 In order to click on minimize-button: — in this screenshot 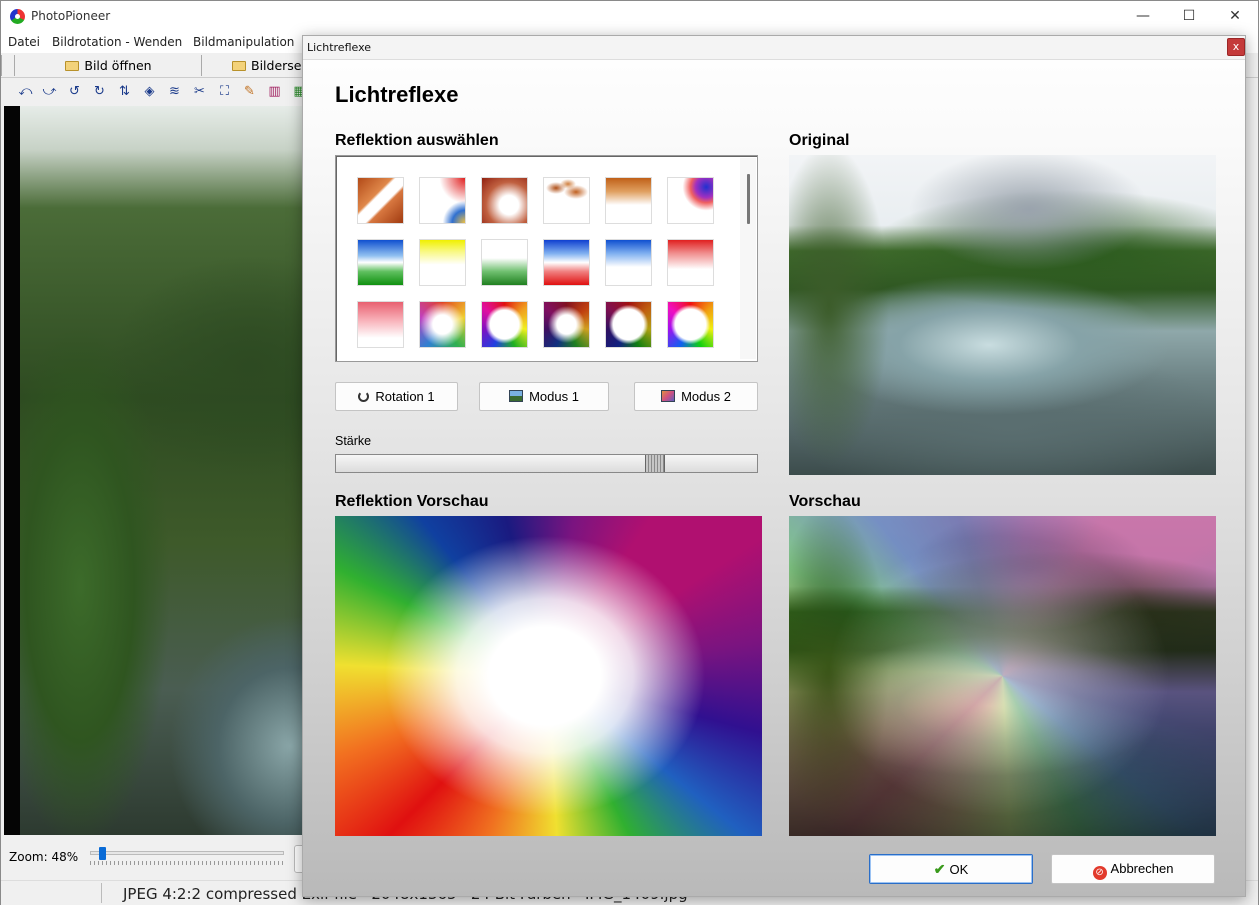, I will do `click(1143, 16)`.